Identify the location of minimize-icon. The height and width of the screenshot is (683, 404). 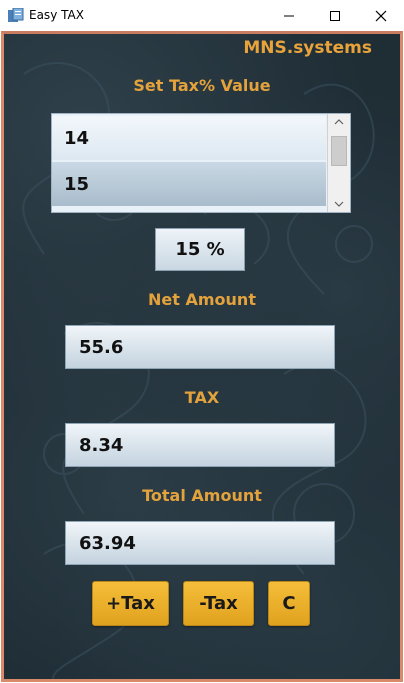
(289, 15).